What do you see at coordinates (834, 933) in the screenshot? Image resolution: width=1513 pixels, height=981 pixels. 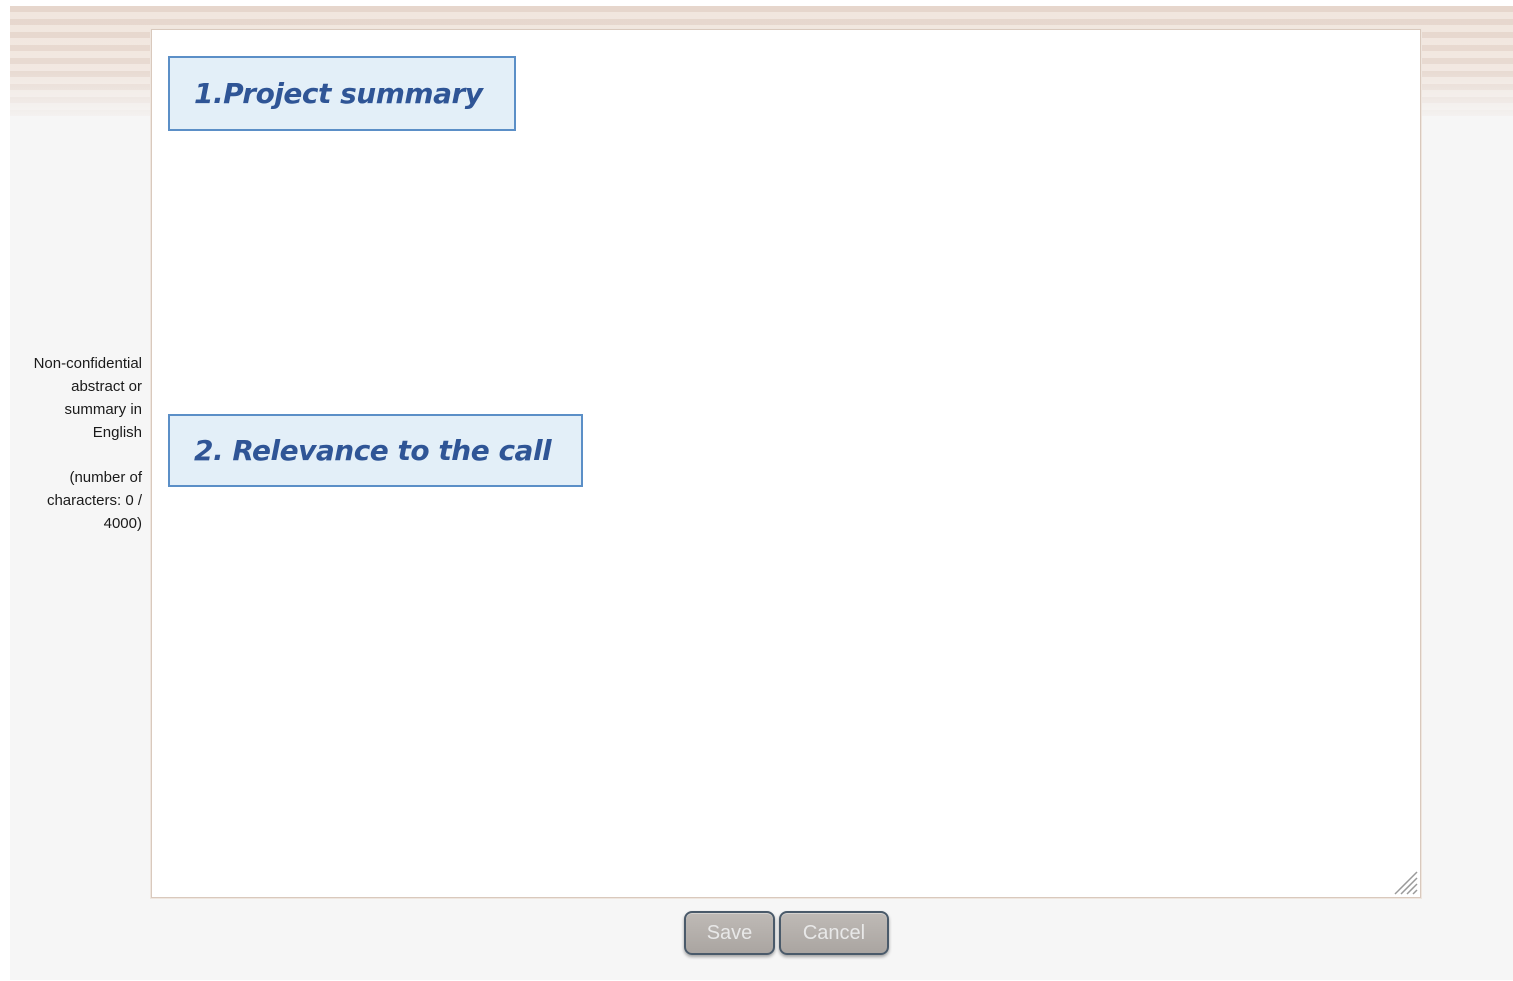 I see `cancel-button: Cancel` at bounding box center [834, 933].